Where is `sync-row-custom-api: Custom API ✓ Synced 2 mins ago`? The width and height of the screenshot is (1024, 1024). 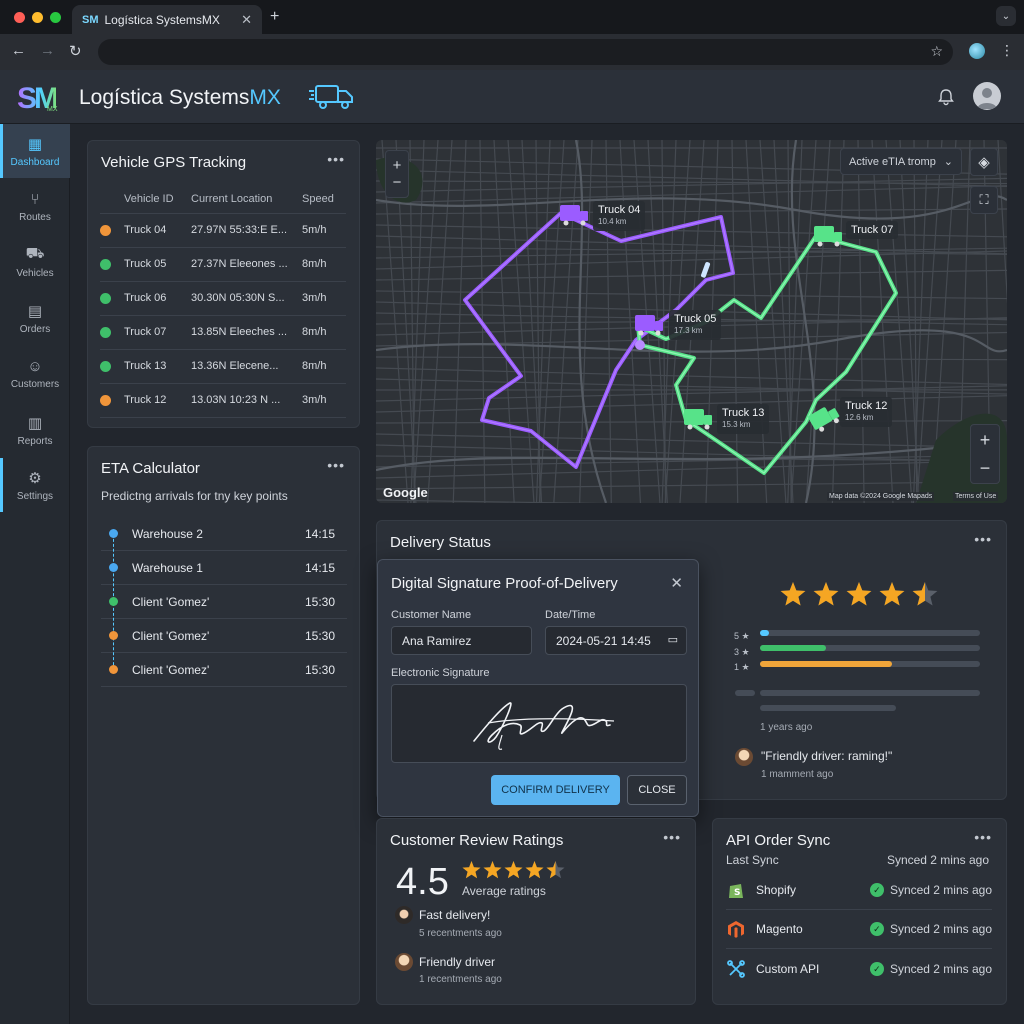 sync-row-custom-api: Custom API ✓ Synced 2 mins ago is located at coordinates (859, 968).